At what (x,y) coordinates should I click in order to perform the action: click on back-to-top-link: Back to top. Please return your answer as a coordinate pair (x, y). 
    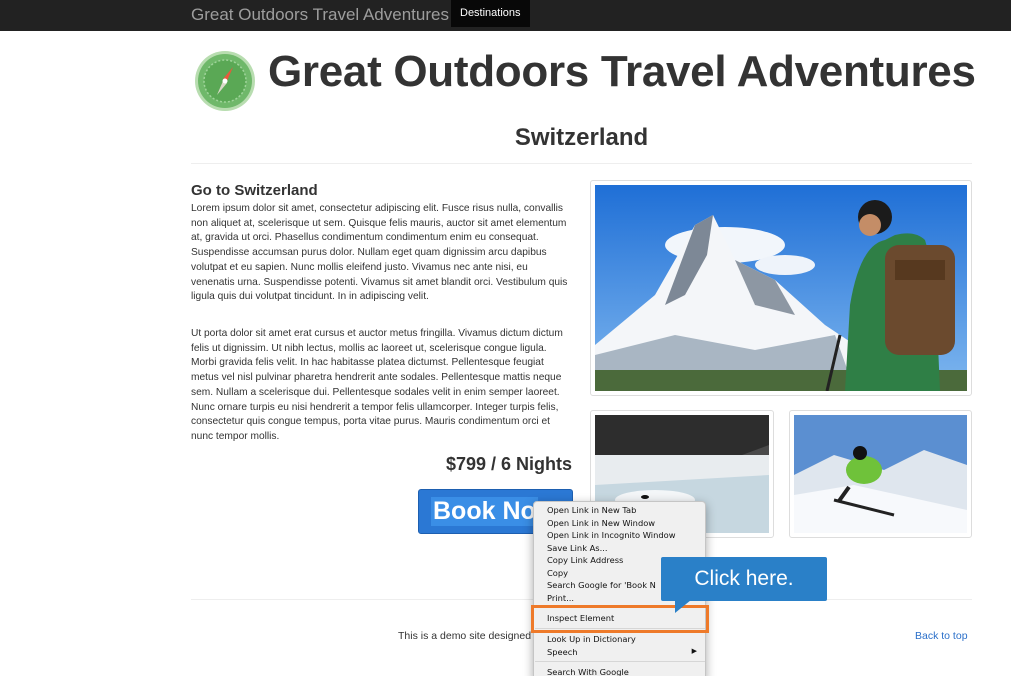
    Looking at the image, I should click on (941, 636).